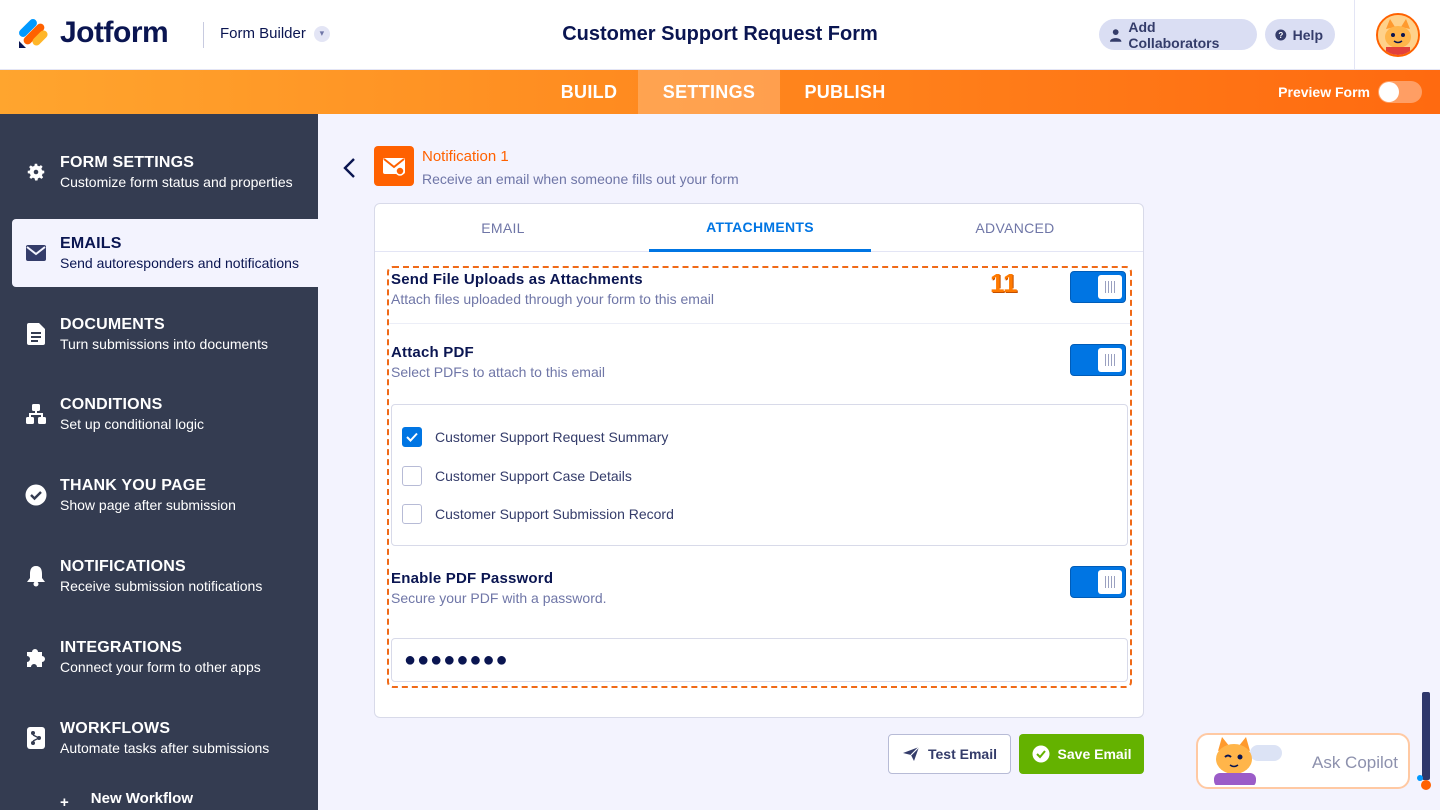 The height and width of the screenshot is (810, 1440). Describe the element at coordinates (499, 598) in the screenshot. I see `pdf-password-subtitle: Secure your PDF with a password.` at that location.